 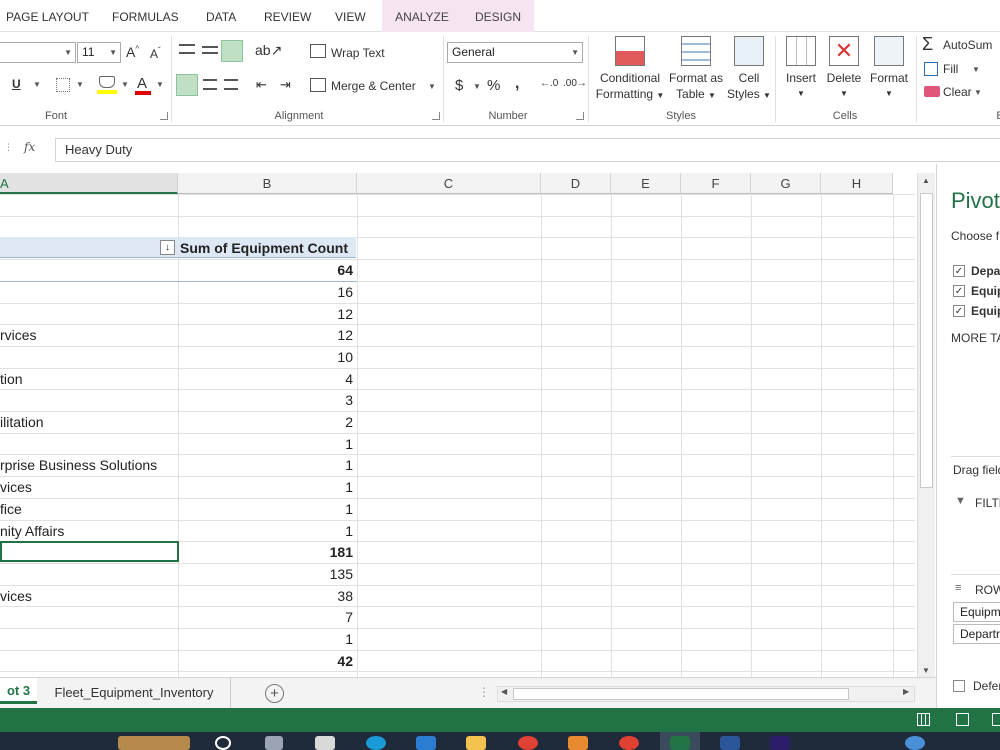 I want to click on pivot-value-cell: 135, so click(x=267, y=573).